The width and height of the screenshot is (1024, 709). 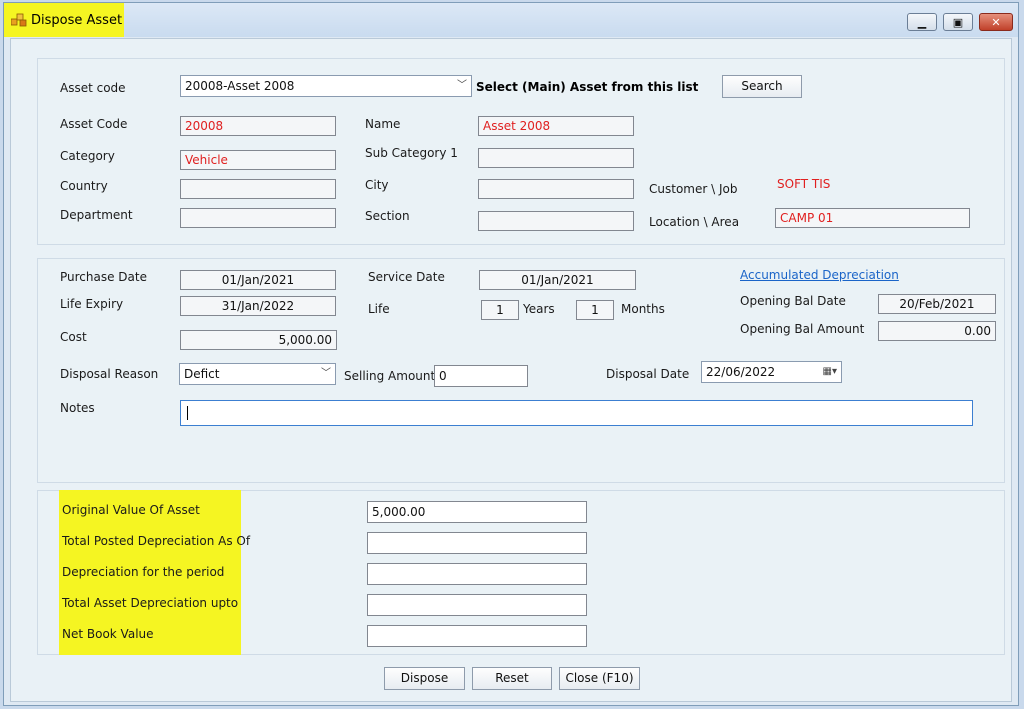 What do you see at coordinates (648, 374) in the screenshot?
I see `disposal-date-label: Disposal Date` at bounding box center [648, 374].